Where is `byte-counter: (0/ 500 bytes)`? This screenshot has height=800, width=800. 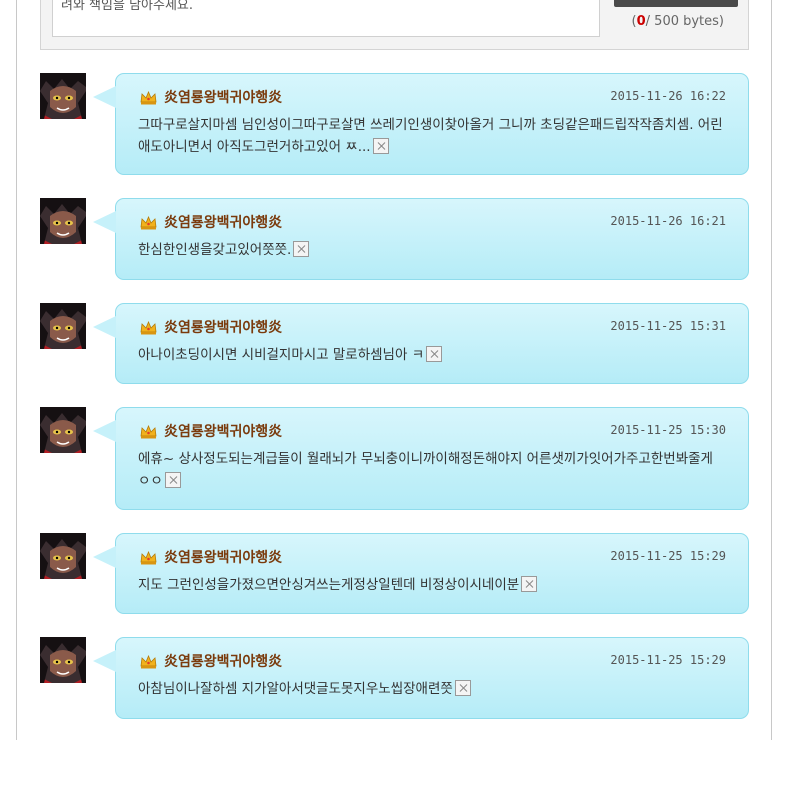
byte-counter: (0/ 500 bytes) is located at coordinates (678, 21).